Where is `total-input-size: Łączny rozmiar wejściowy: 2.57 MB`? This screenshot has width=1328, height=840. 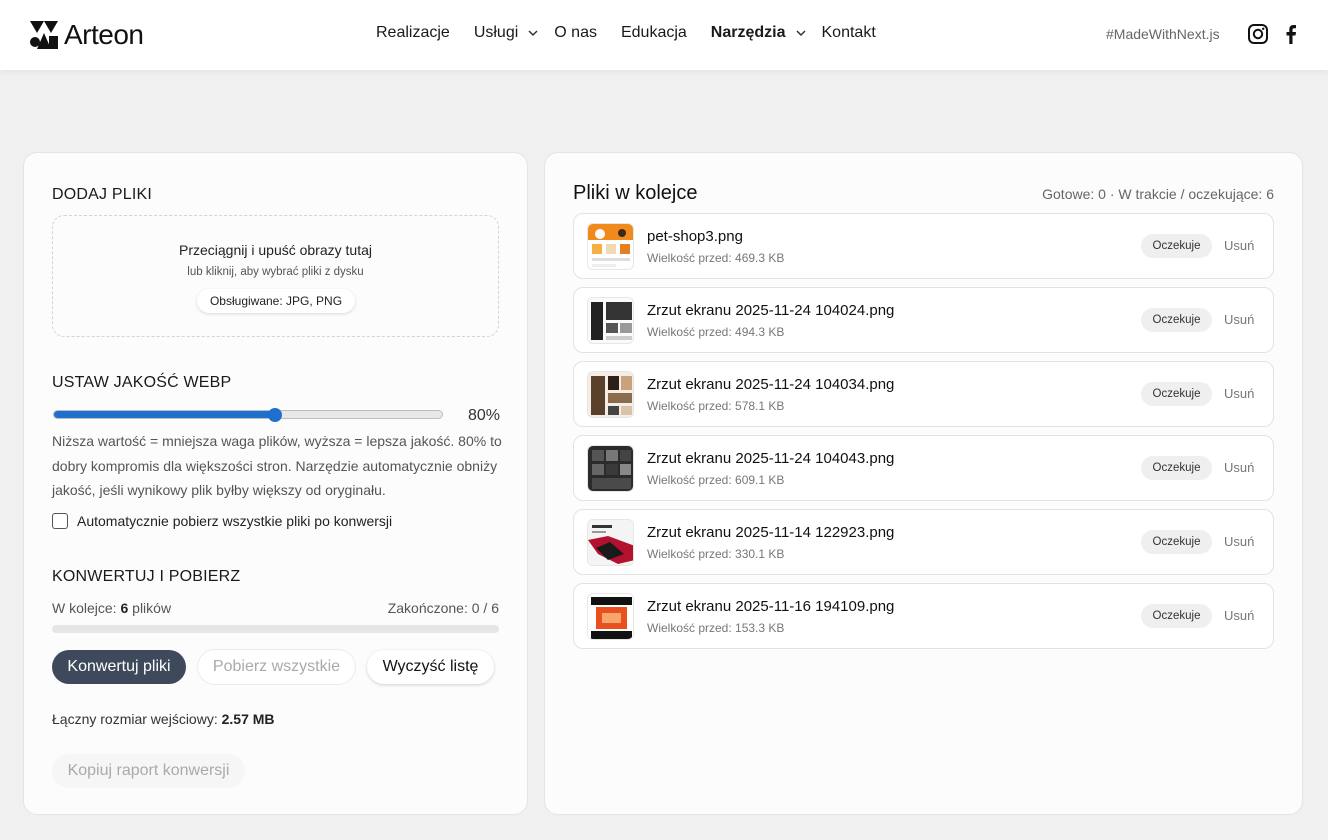 total-input-size: Łączny rozmiar wejściowy: 2.57 MB is located at coordinates (163, 719).